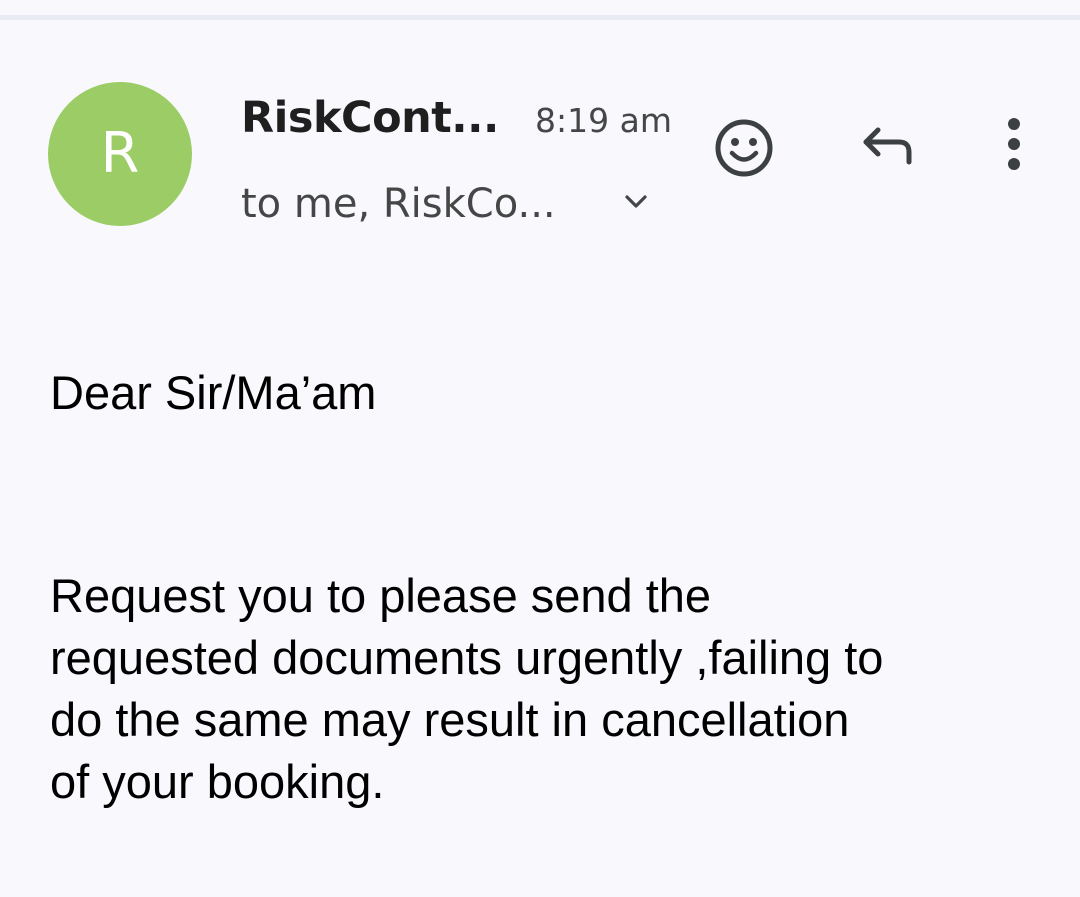  Describe the element at coordinates (890, 148) in the screenshot. I see `reply-icon` at that location.